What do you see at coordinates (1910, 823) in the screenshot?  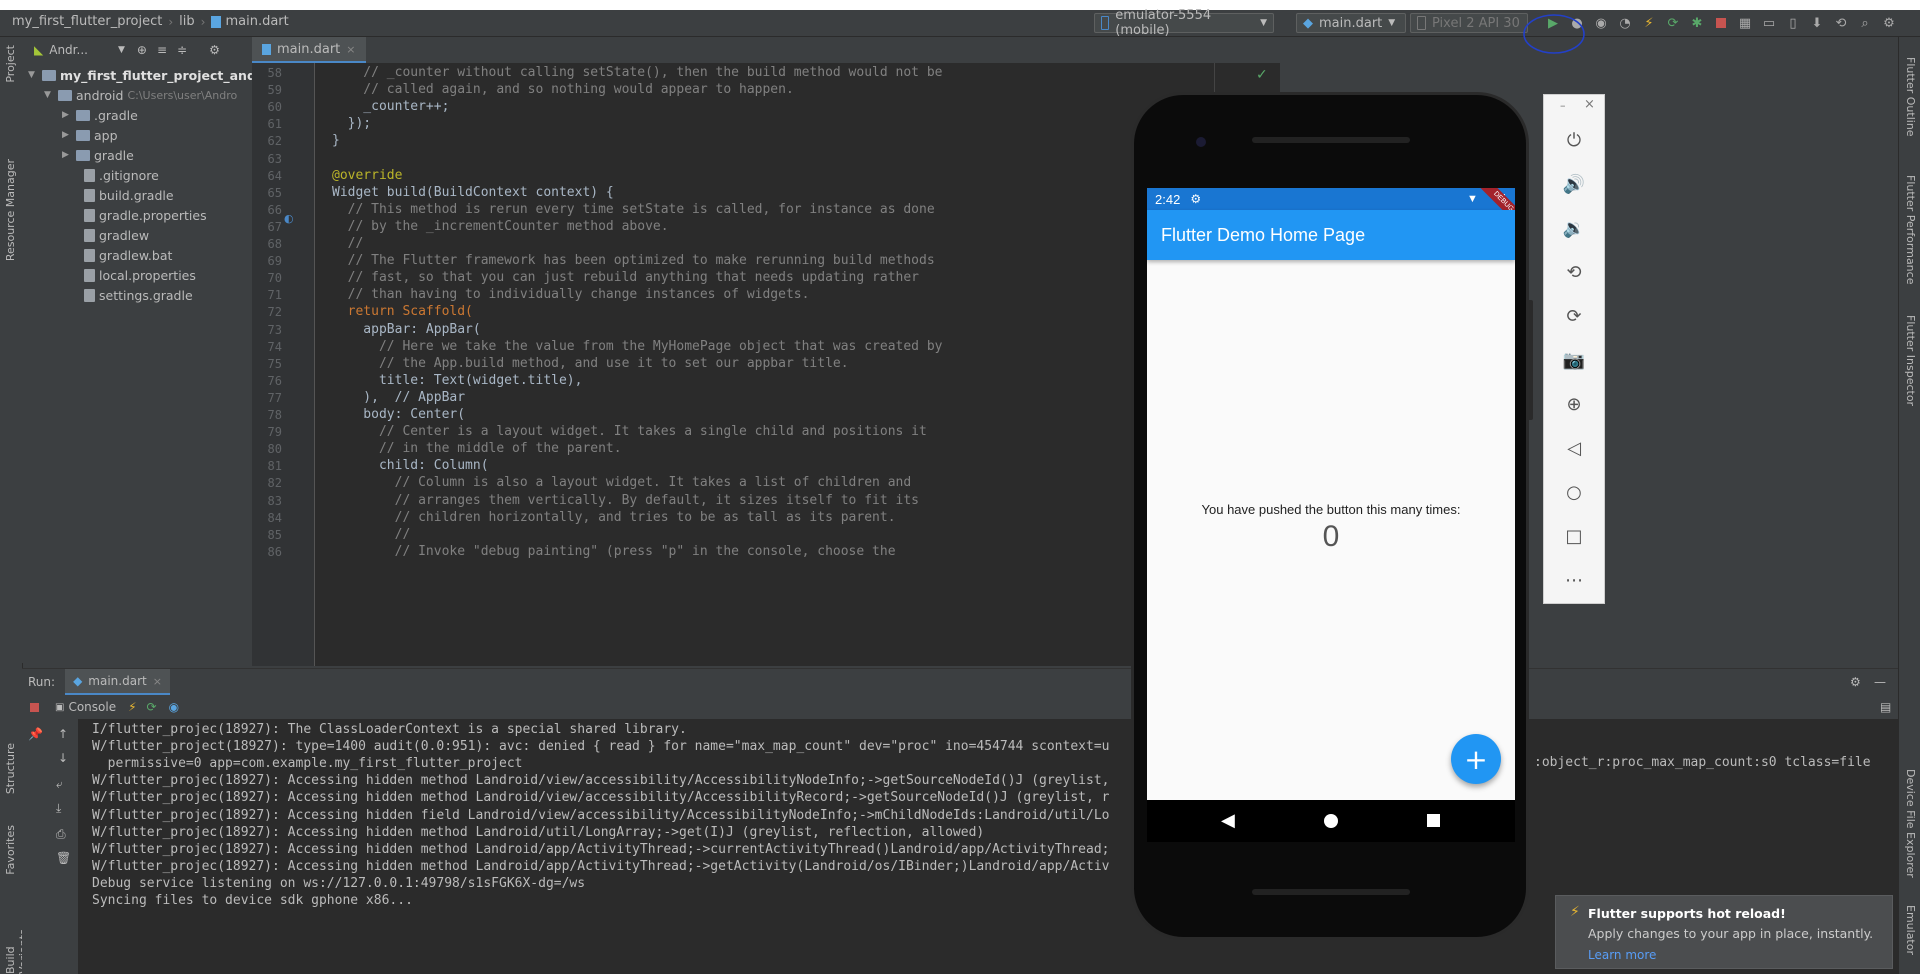 I see `device-file-explorer-tool-tab: Device File Explorer` at bounding box center [1910, 823].